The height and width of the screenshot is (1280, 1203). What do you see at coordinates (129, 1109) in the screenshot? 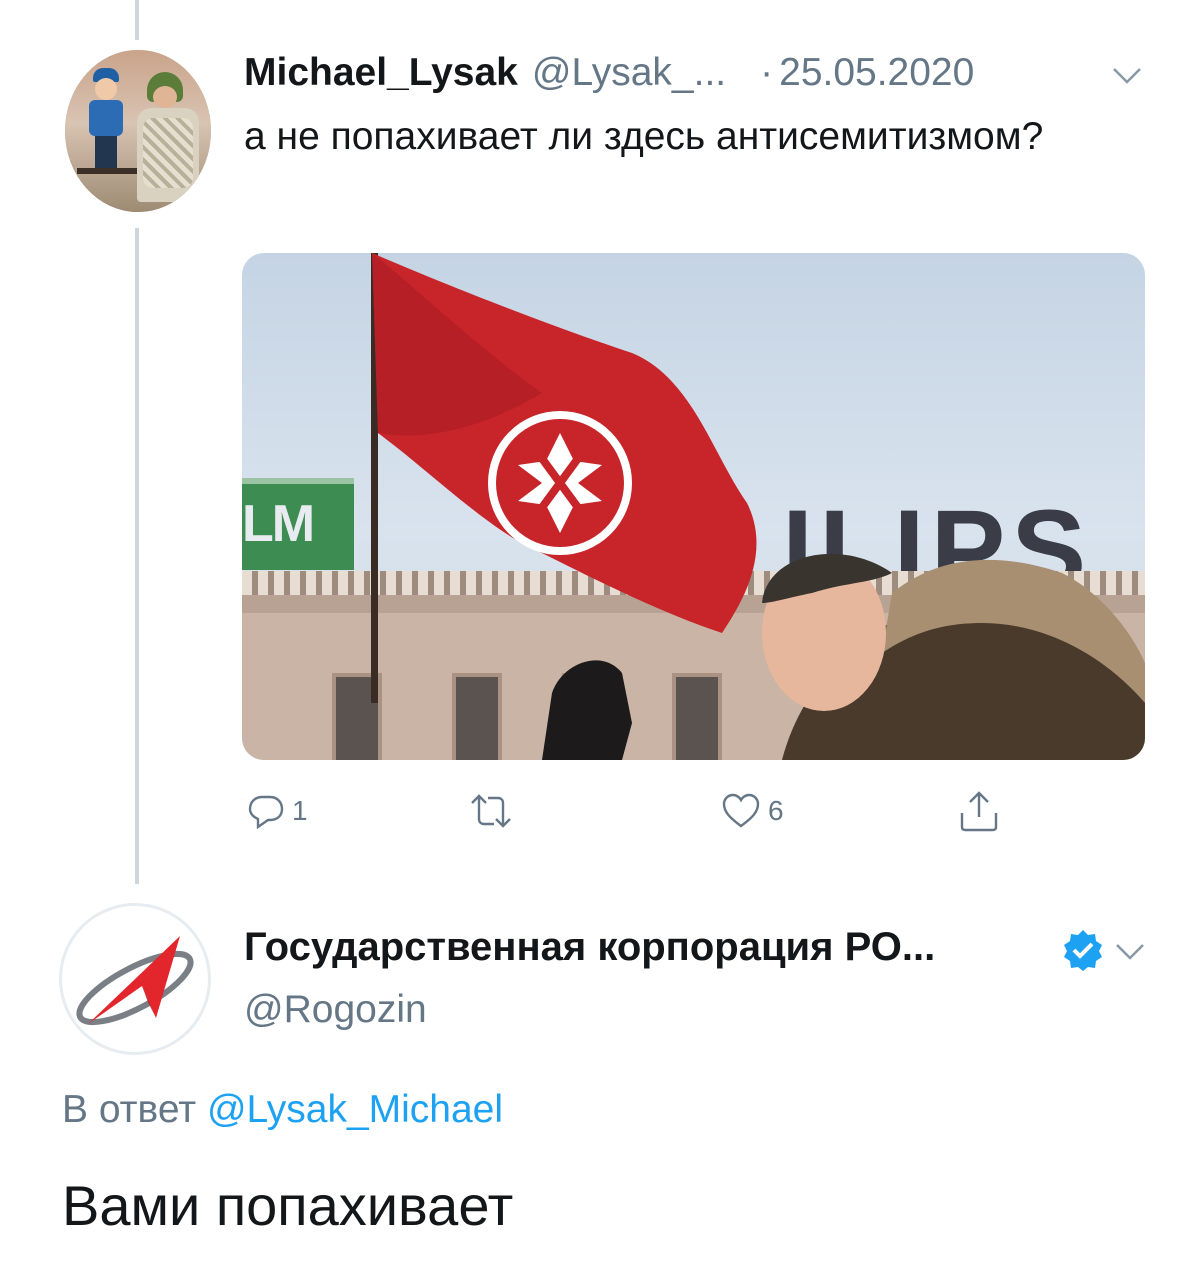
I see `reply-prefix: В ответ` at bounding box center [129, 1109].